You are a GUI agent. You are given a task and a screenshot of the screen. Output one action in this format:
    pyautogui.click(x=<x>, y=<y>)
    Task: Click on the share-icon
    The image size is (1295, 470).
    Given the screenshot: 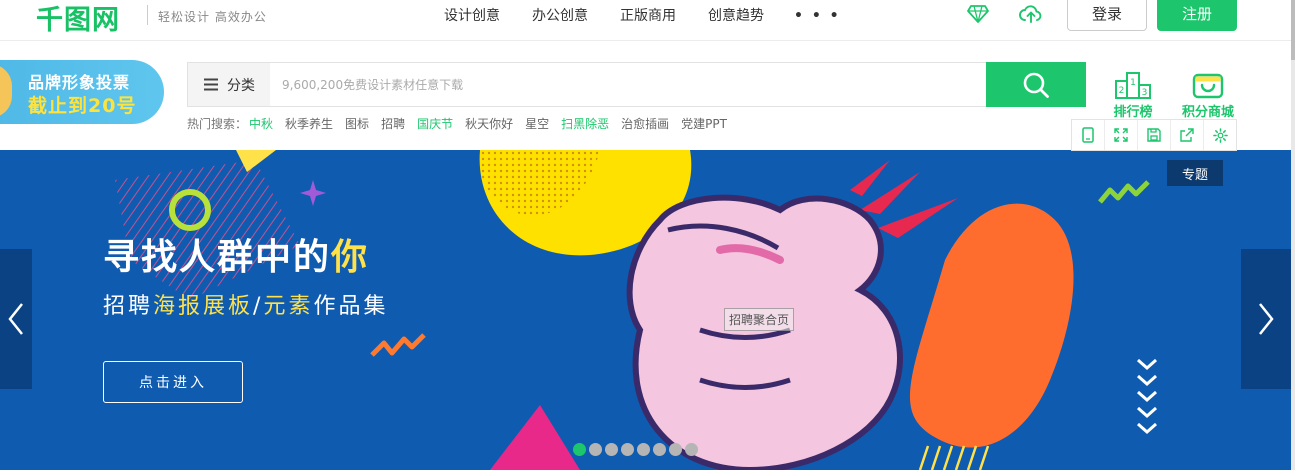 What is the action you would take?
    pyautogui.click(x=1187, y=135)
    